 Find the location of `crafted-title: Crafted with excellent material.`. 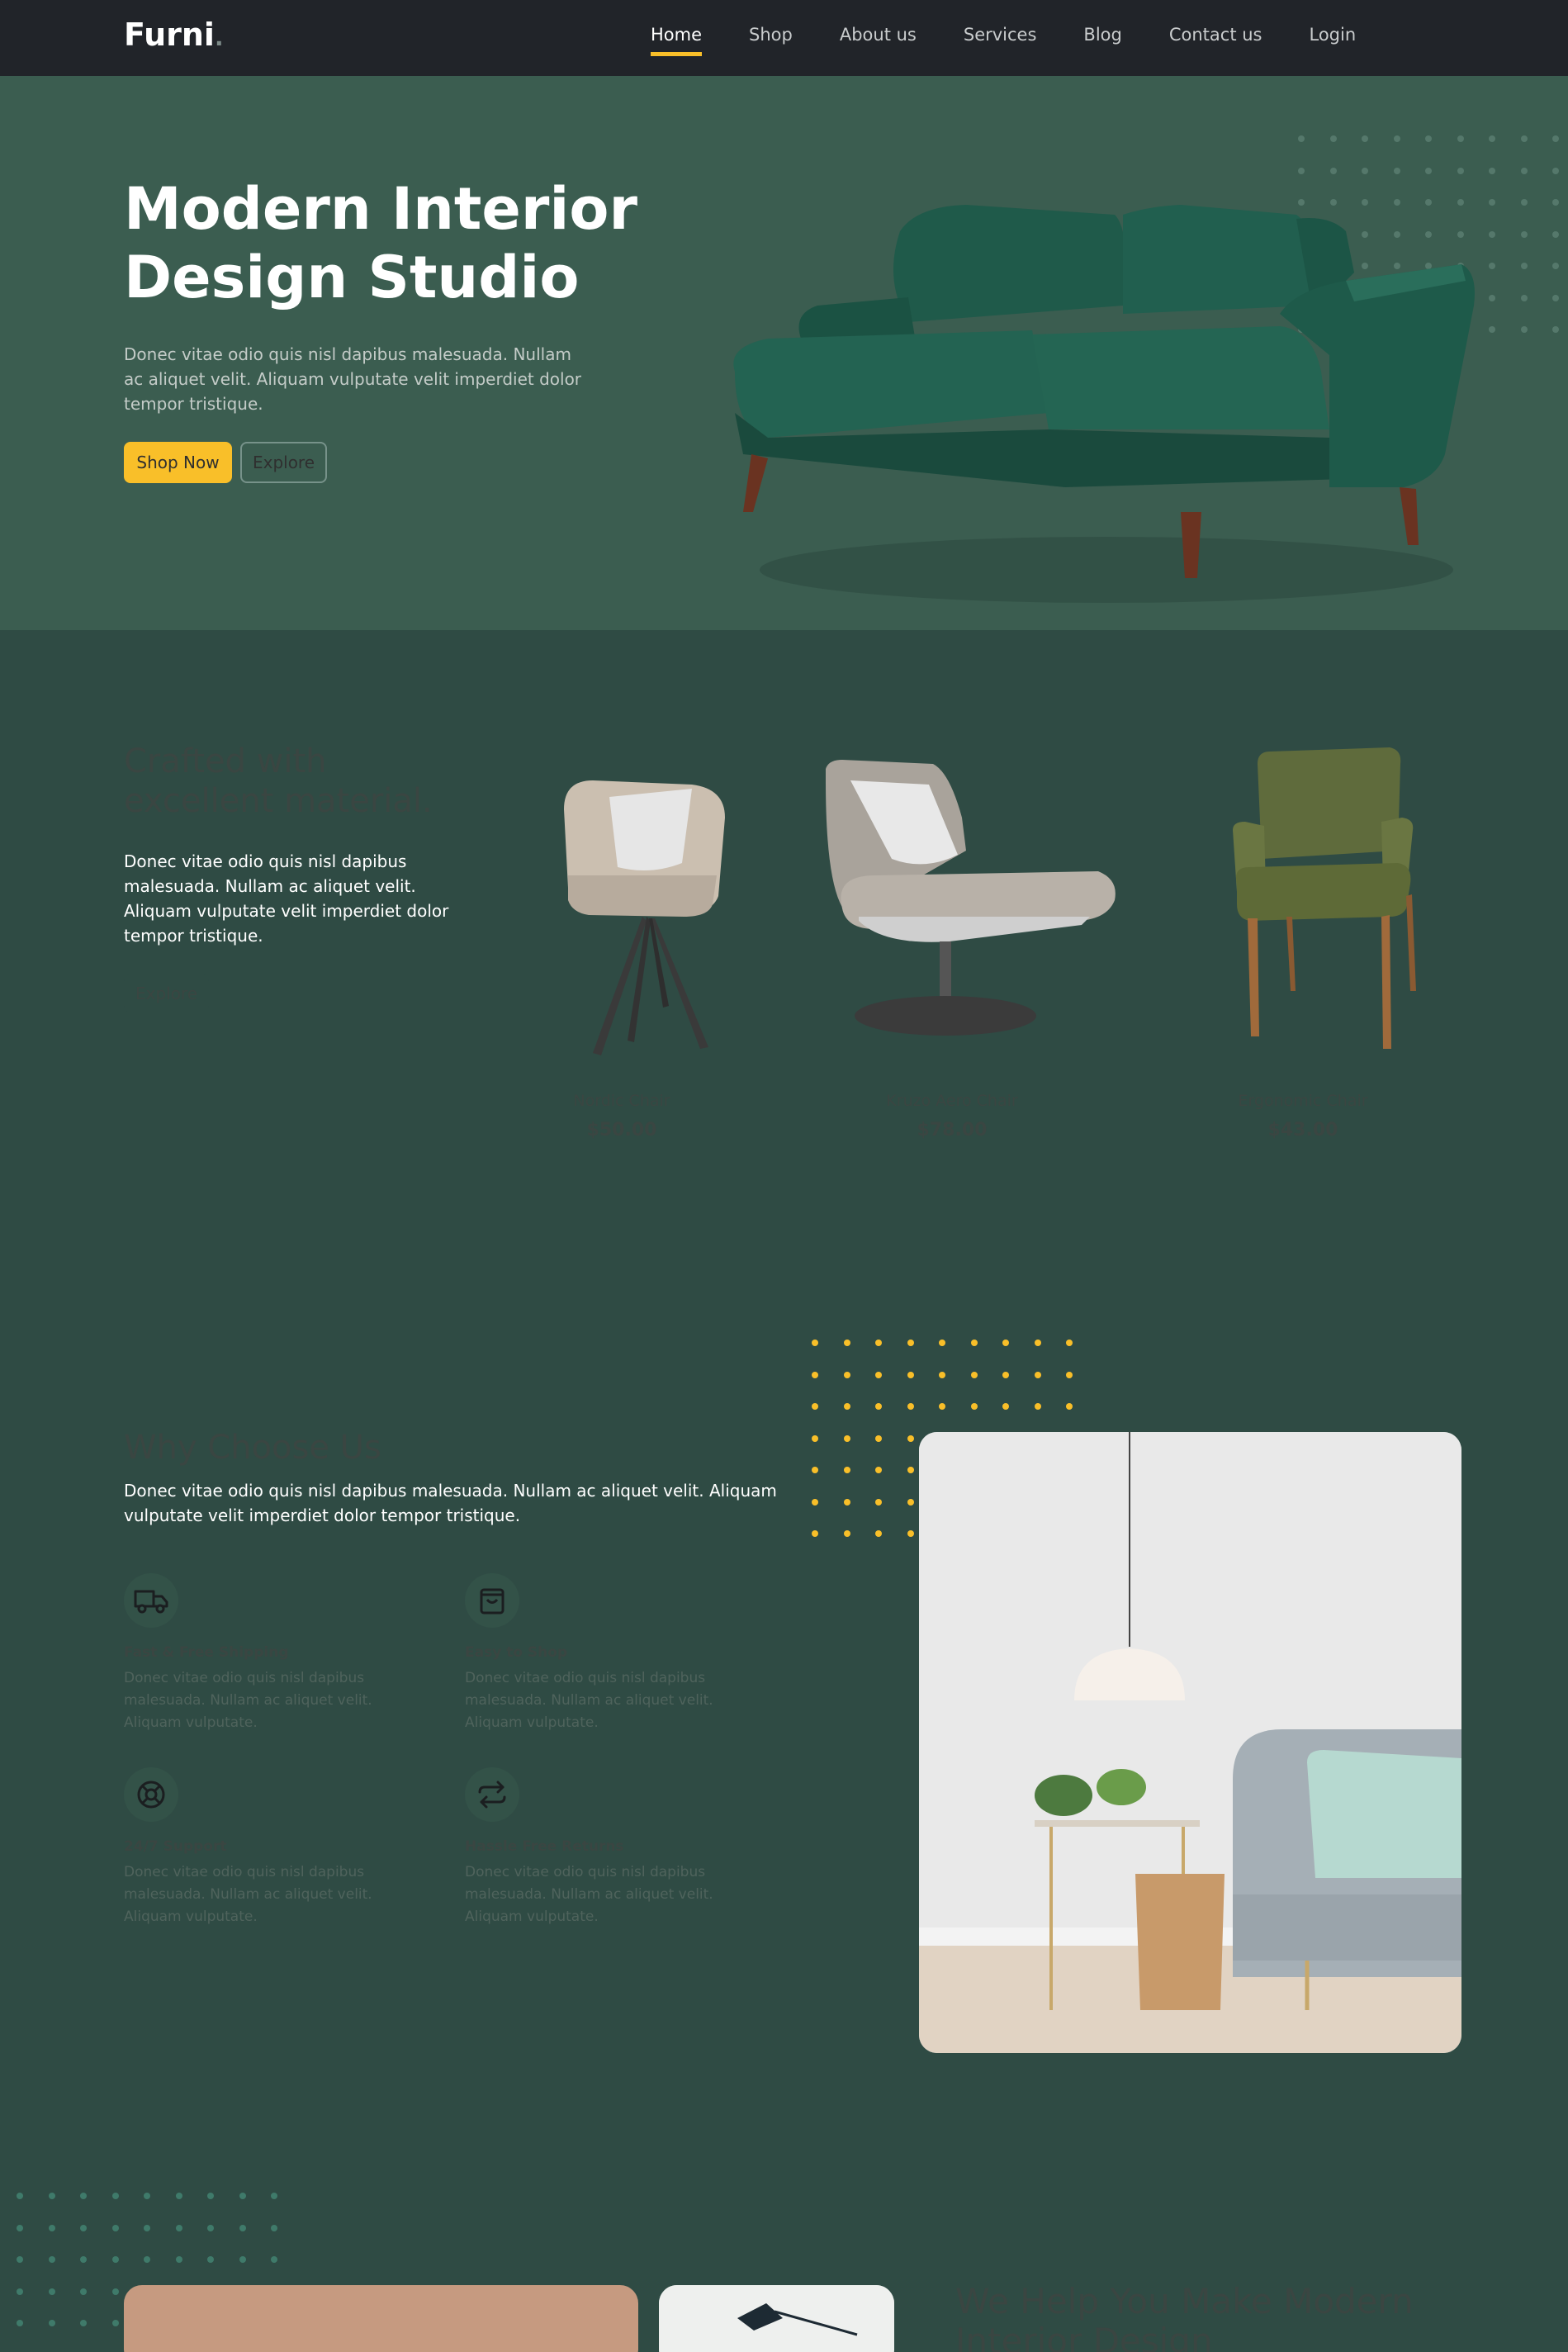

crafted-title: Crafted with excellent material. is located at coordinates (278, 781).